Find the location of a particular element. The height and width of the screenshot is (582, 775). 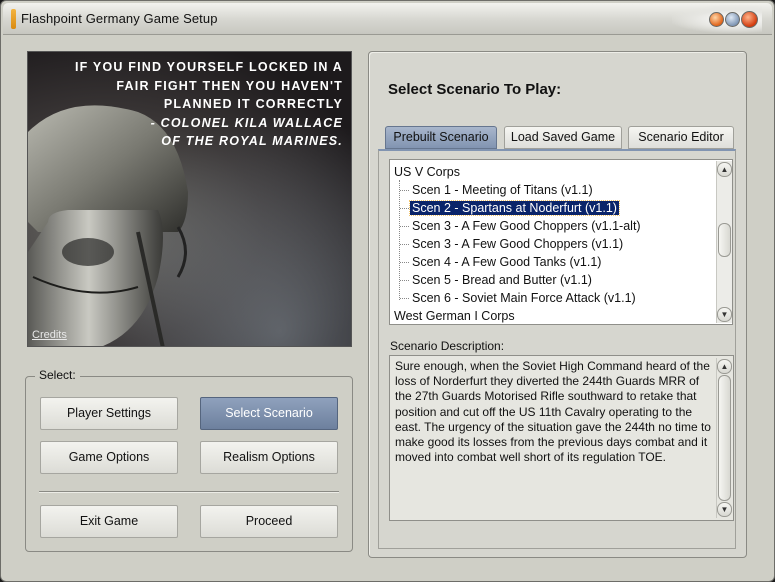

game-options-button: Game Options is located at coordinates (109, 457).